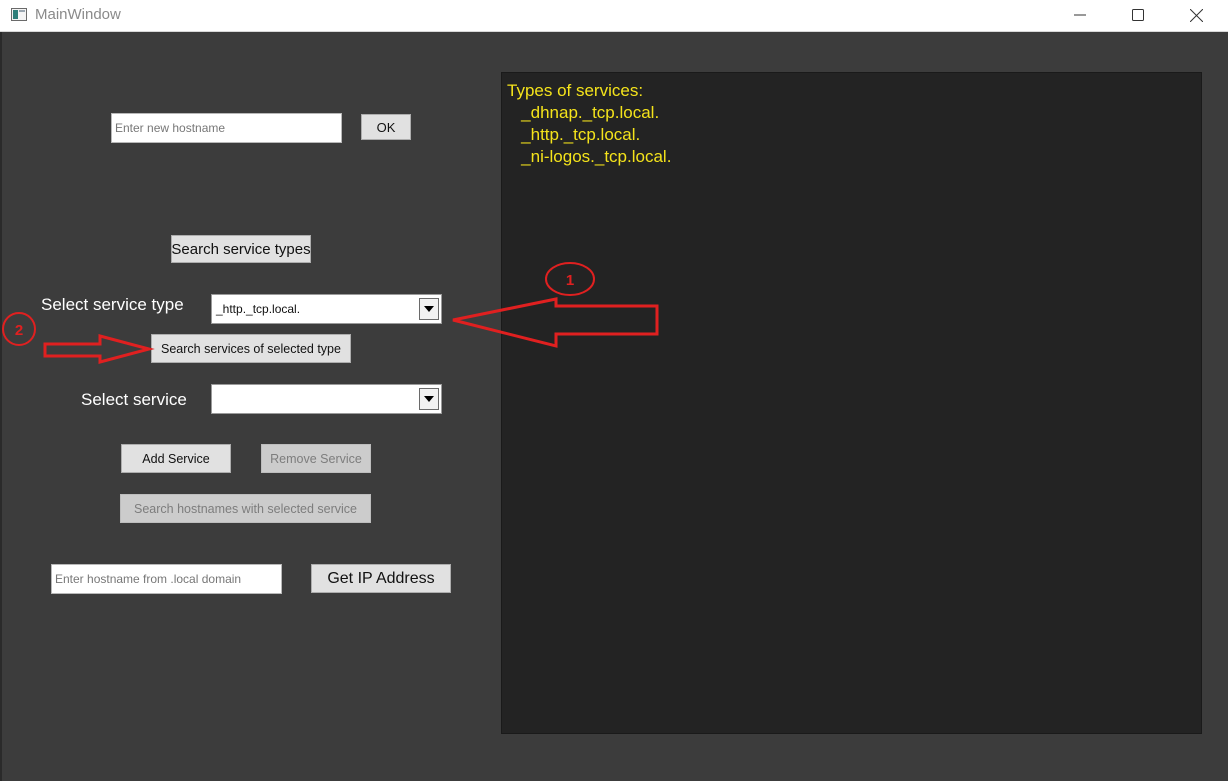  I want to click on maximize-button, so click(1138, 15).